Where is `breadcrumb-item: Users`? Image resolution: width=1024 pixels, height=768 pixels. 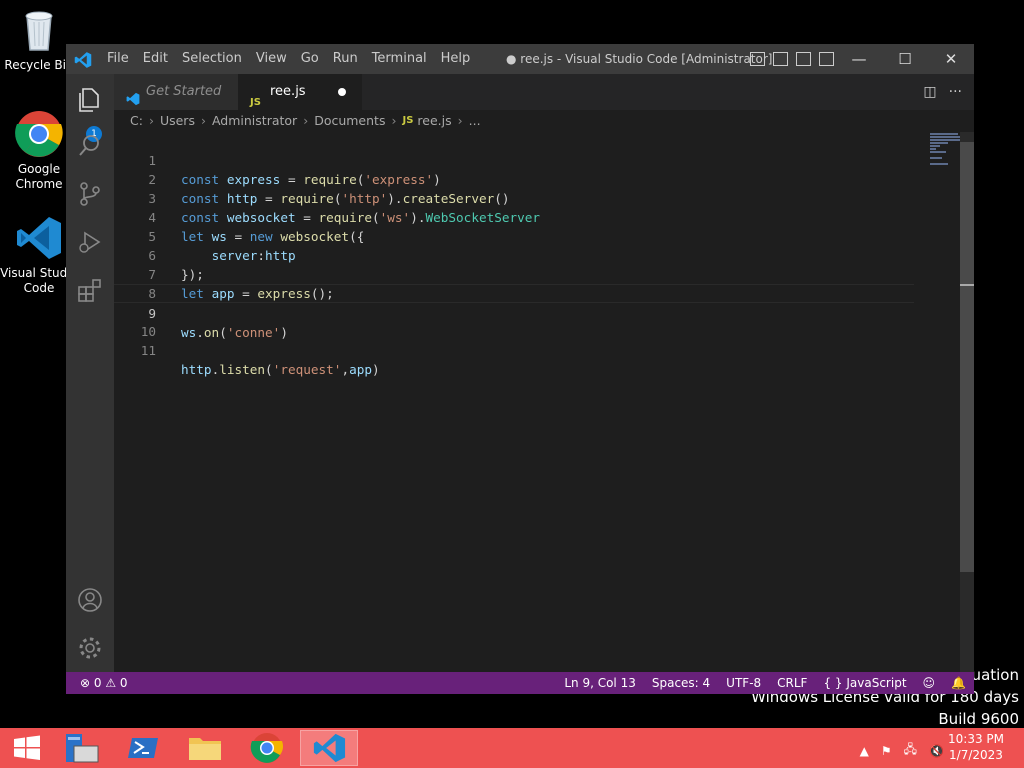 breadcrumb-item: Users is located at coordinates (177, 121).